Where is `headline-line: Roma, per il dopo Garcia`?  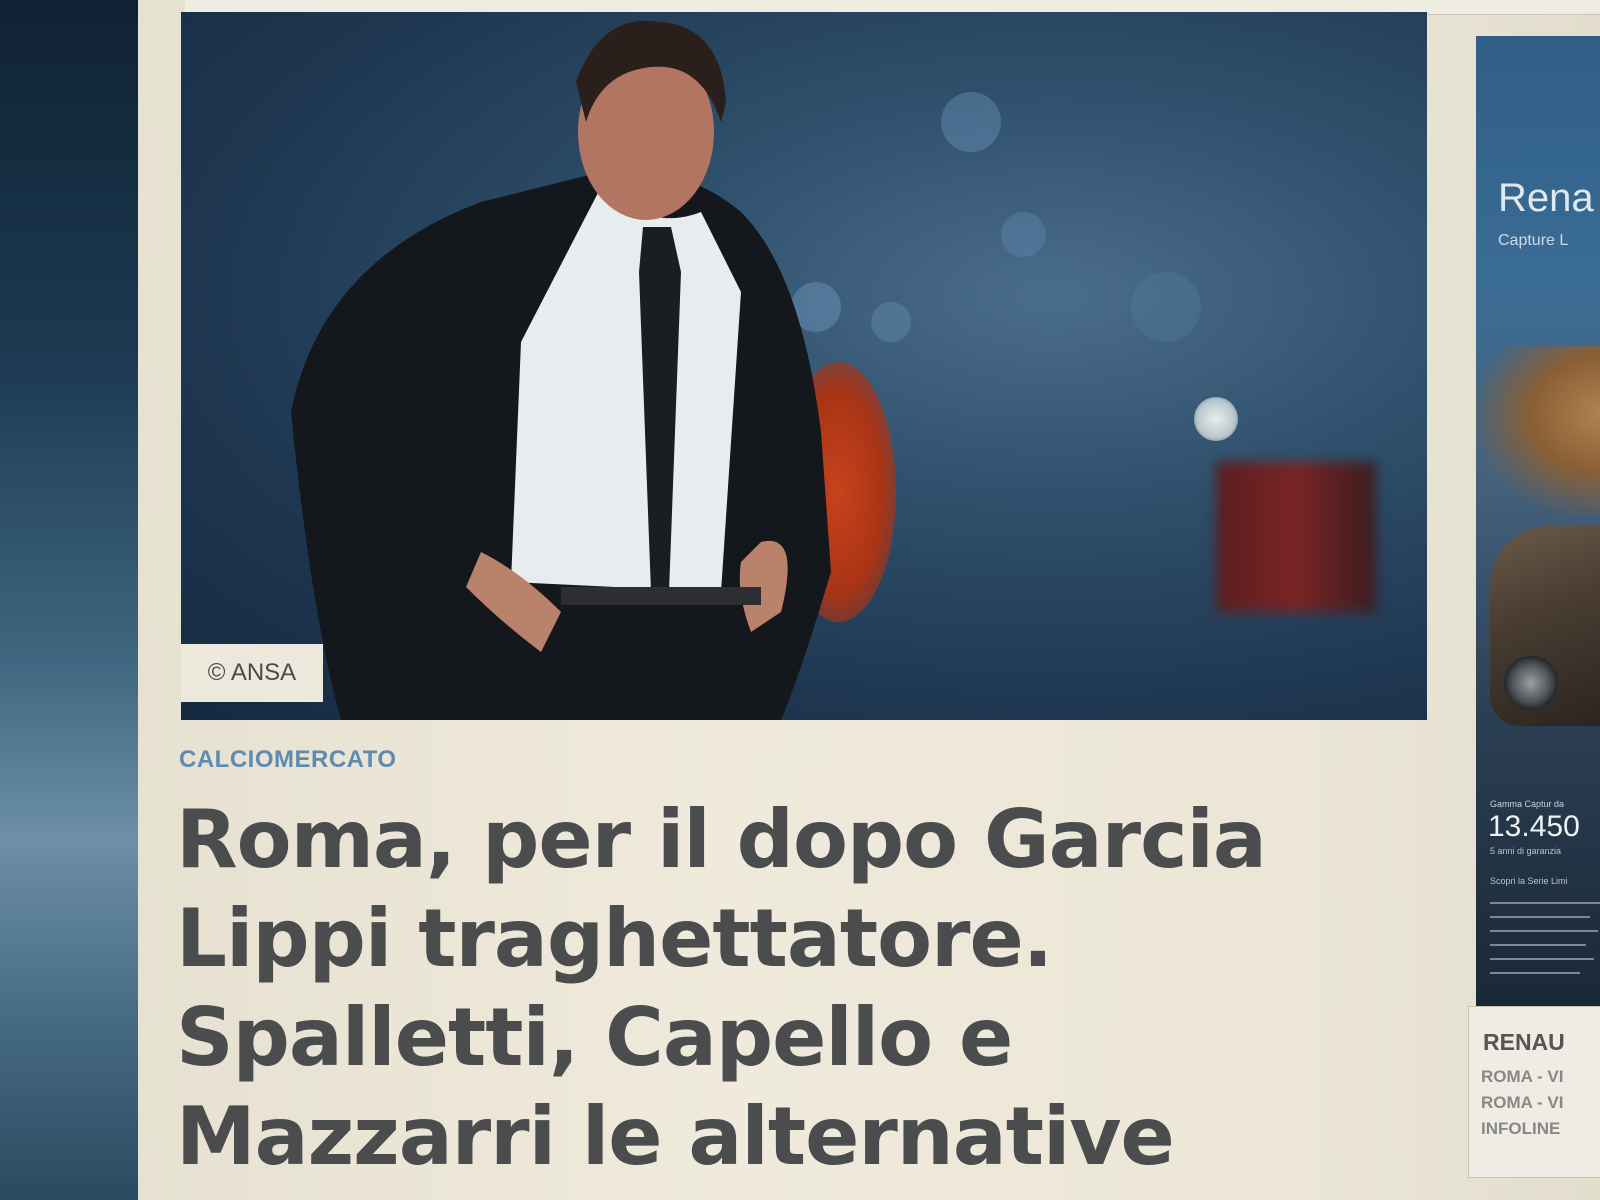
headline-line: Roma, per il dopo Garcia is located at coordinates (721, 839).